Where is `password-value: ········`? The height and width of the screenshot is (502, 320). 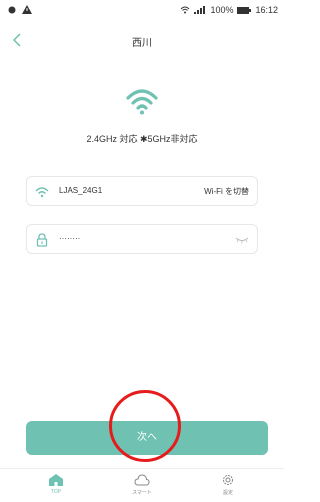 password-value: ········ is located at coordinates (70, 238).